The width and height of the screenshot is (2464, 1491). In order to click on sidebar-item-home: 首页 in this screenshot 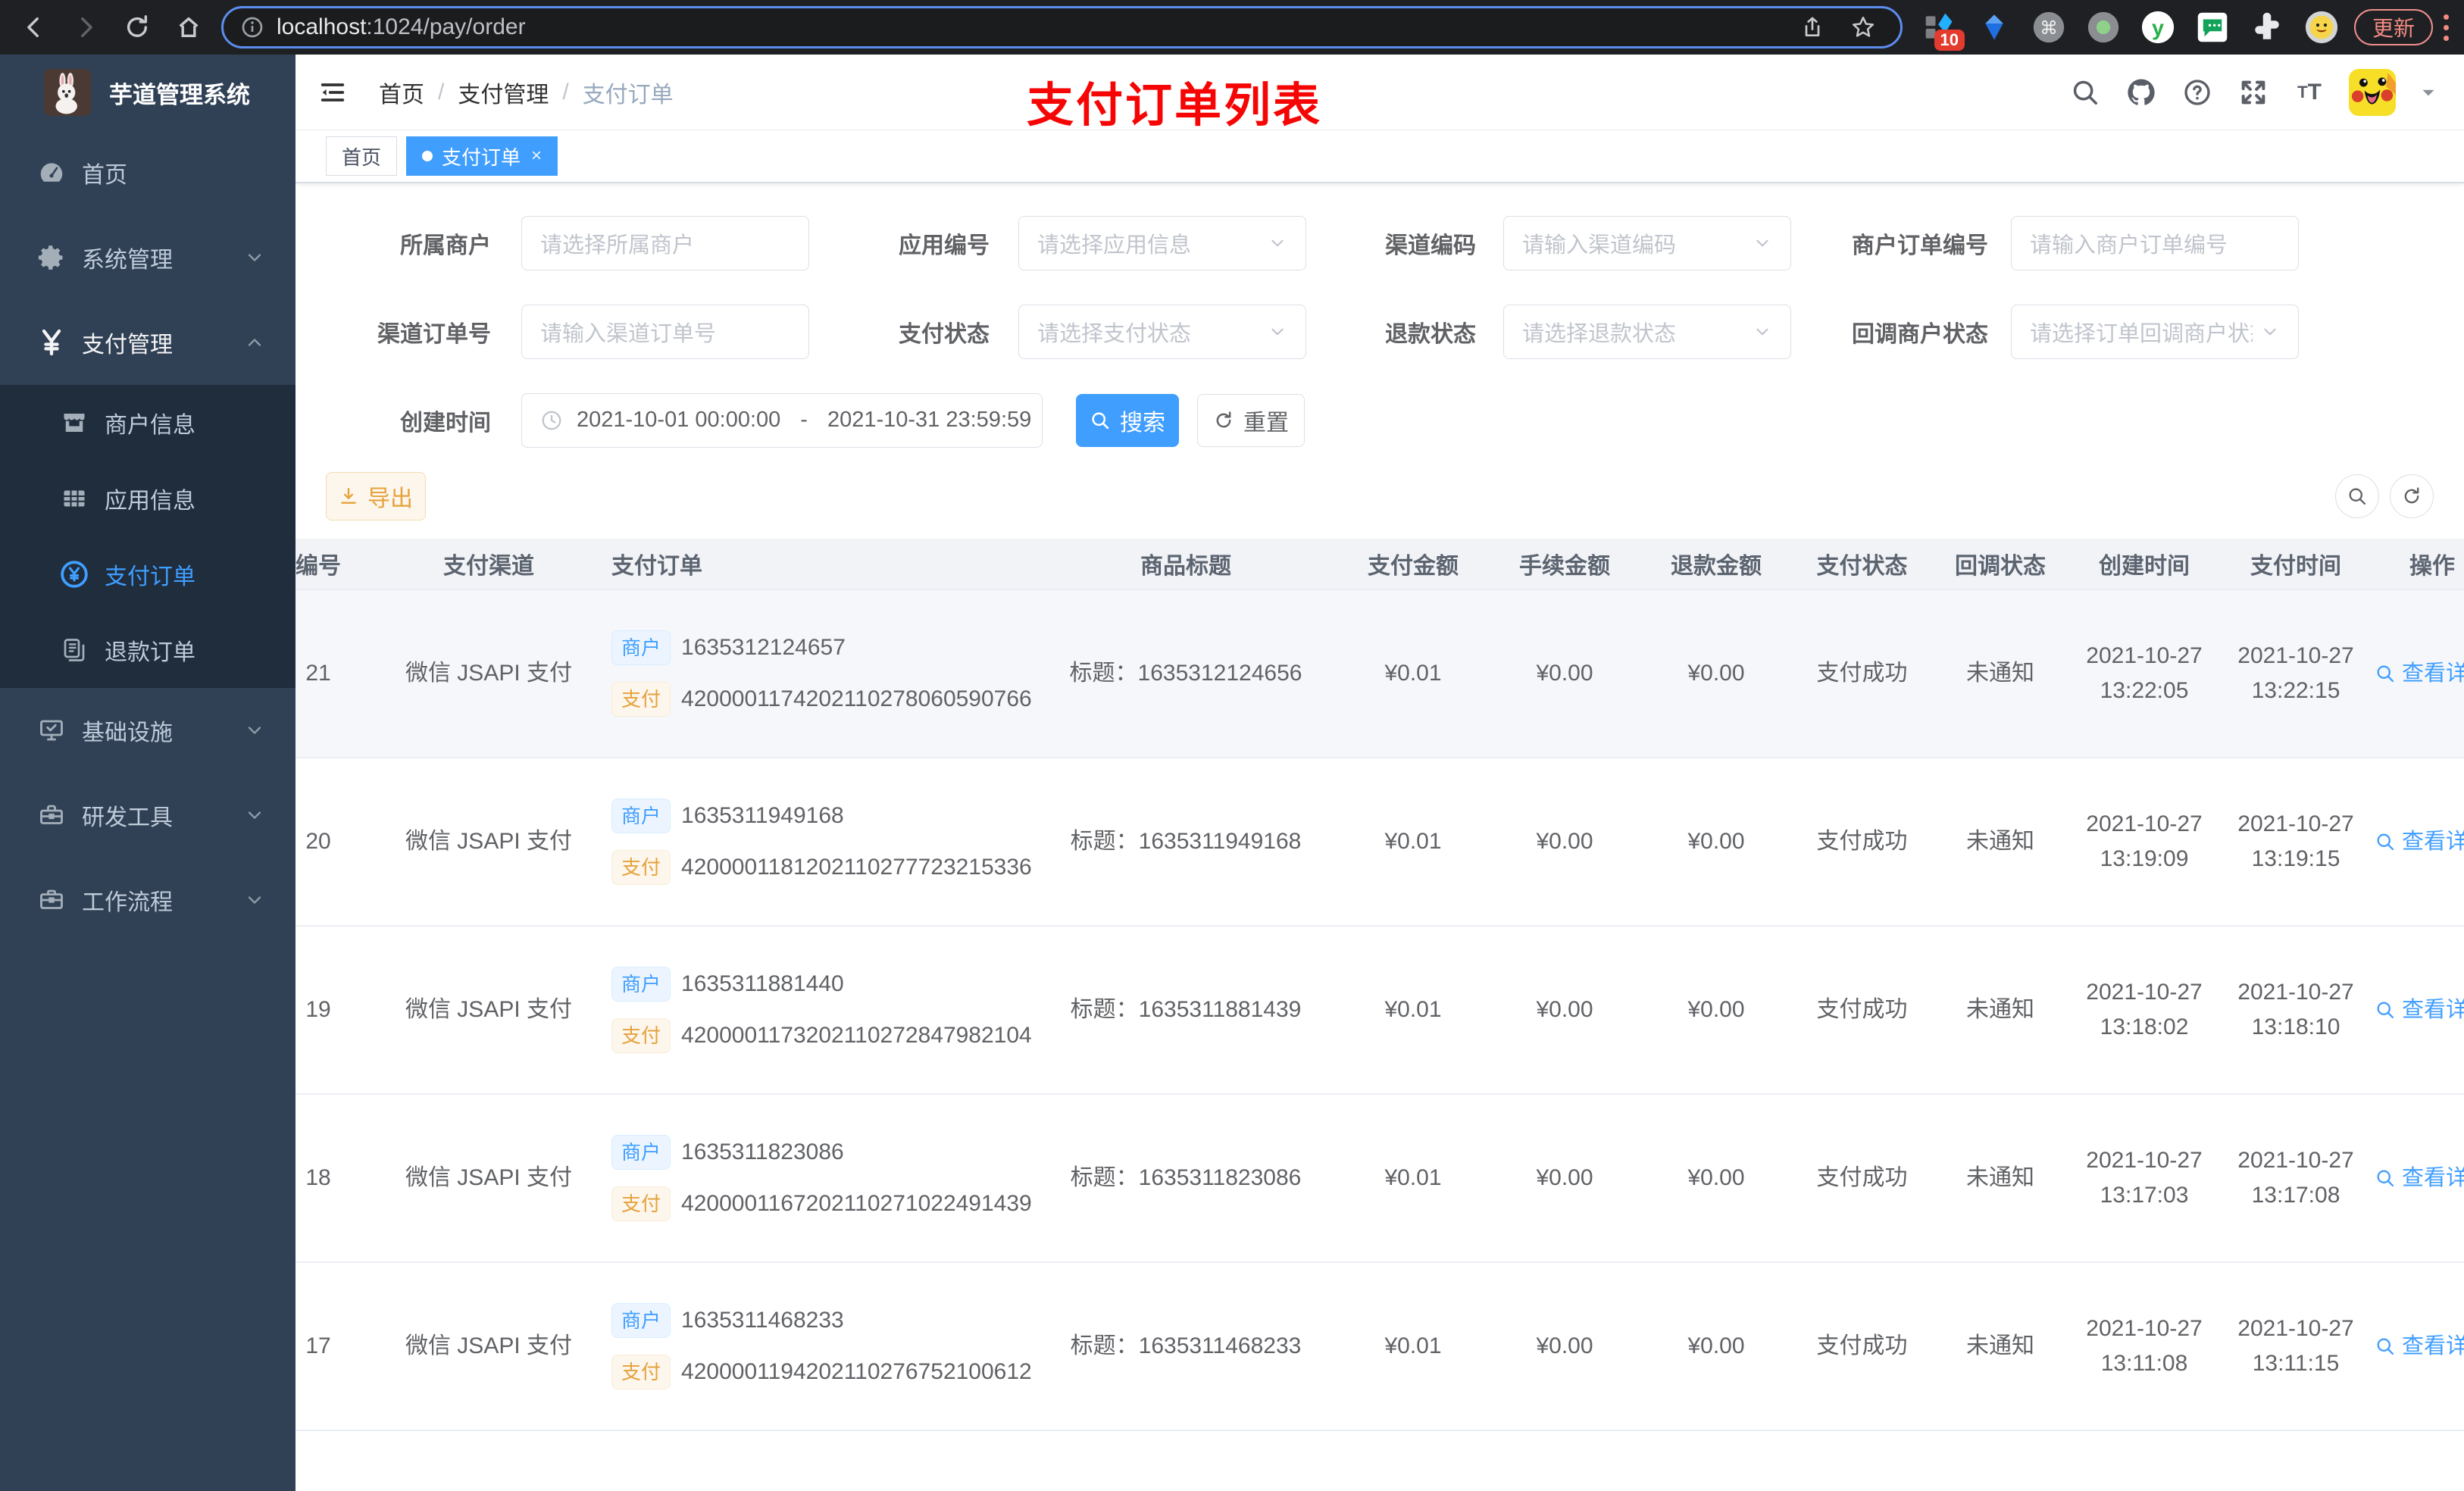, I will do `click(147, 172)`.